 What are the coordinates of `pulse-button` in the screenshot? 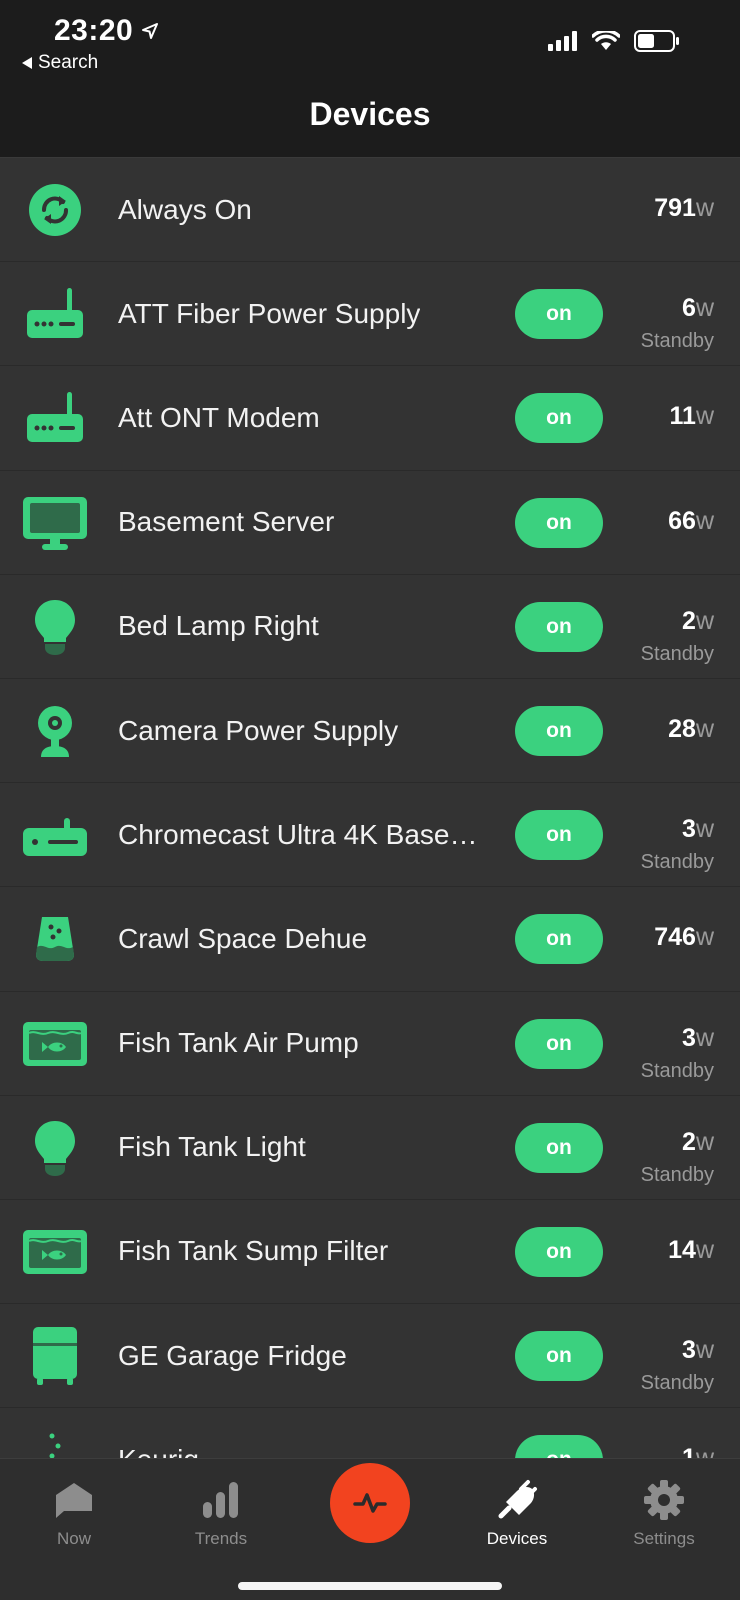 It's located at (370, 1503).